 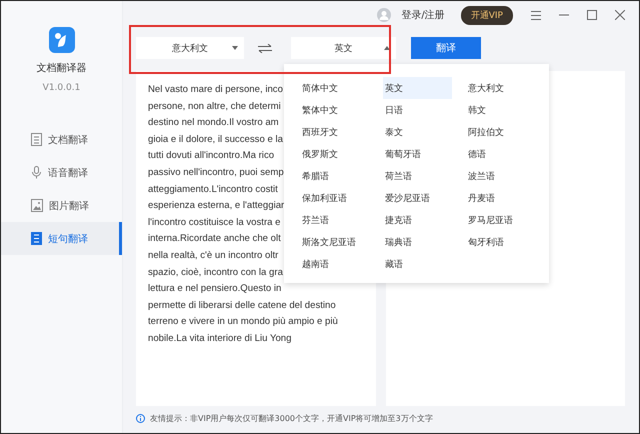 What do you see at coordinates (61, 40) in the screenshot?
I see `app-logo` at bounding box center [61, 40].